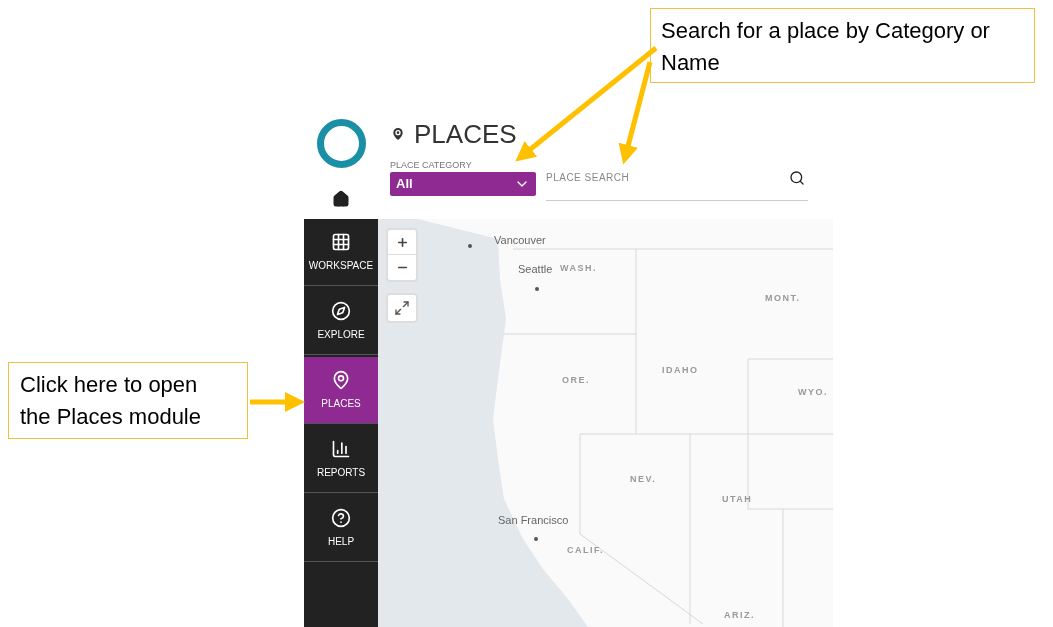  Describe the element at coordinates (431, 165) in the screenshot. I see `field-label: PLACE CATEGORY` at that location.